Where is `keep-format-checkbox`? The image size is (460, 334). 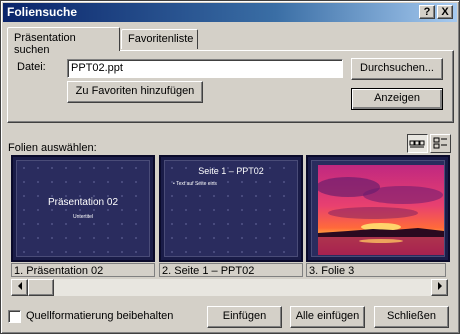
keep-format-checkbox is located at coordinates (14, 316).